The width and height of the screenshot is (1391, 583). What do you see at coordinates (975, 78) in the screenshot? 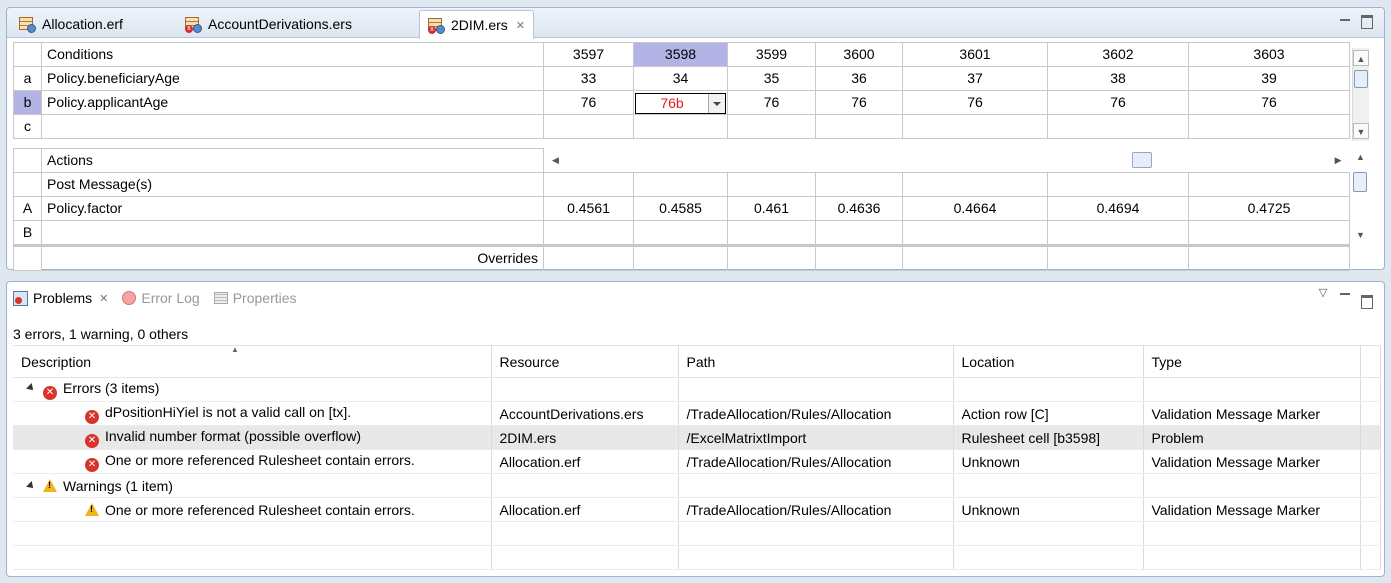
I see `rule-cell: 37` at bounding box center [975, 78].